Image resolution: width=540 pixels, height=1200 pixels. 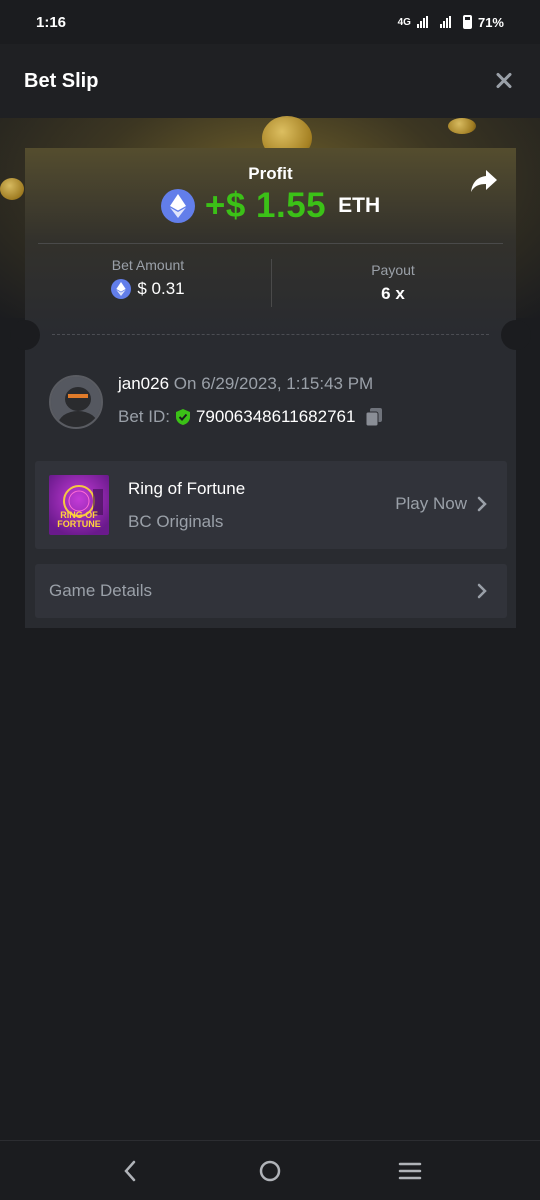 What do you see at coordinates (25, 335) in the screenshot?
I see `ticket-notch-left` at bounding box center [25, 335].